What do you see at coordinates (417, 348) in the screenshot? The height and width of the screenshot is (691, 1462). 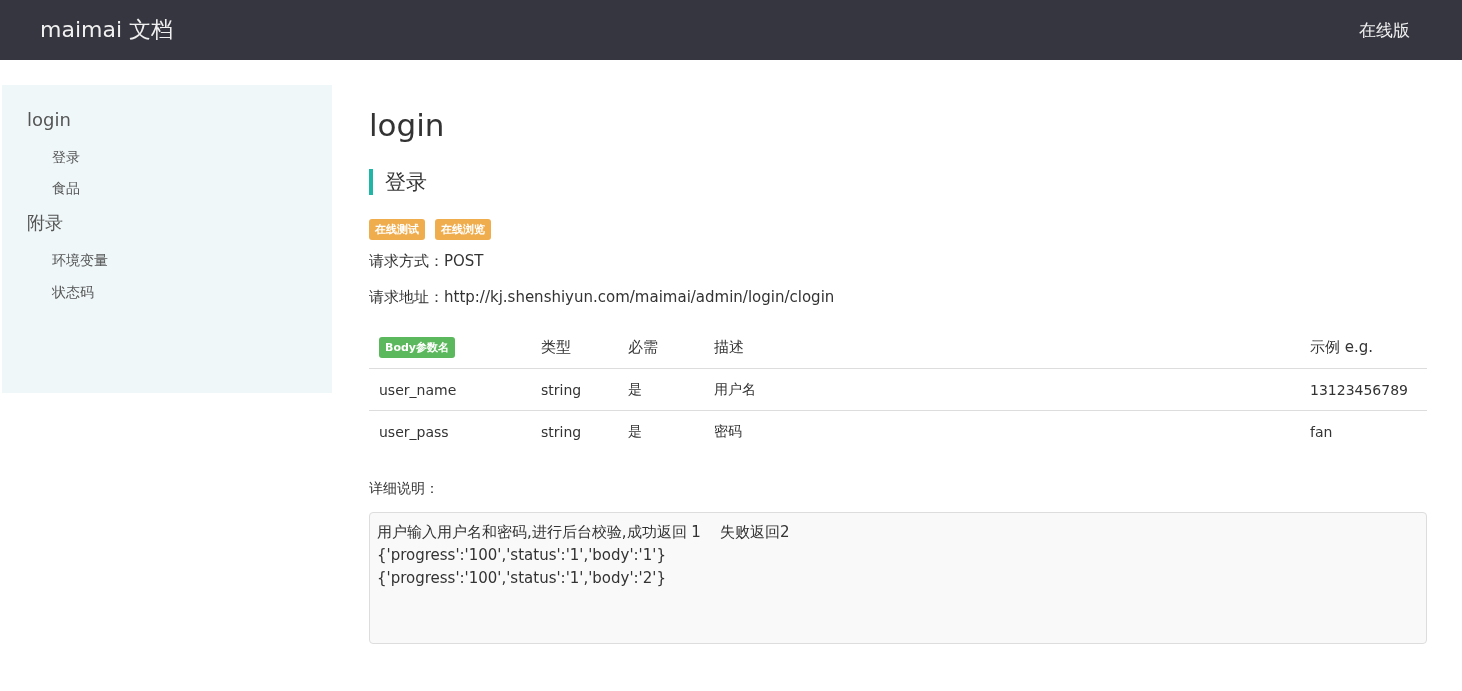 I see `column-header: Body参数名` at bounding box center [417, 348].